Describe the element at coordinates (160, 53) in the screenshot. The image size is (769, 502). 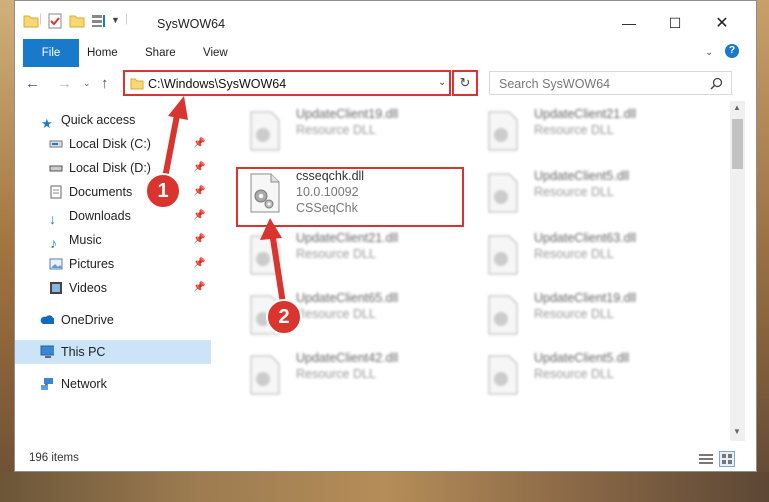
I see `tab-share: Share` at that location.